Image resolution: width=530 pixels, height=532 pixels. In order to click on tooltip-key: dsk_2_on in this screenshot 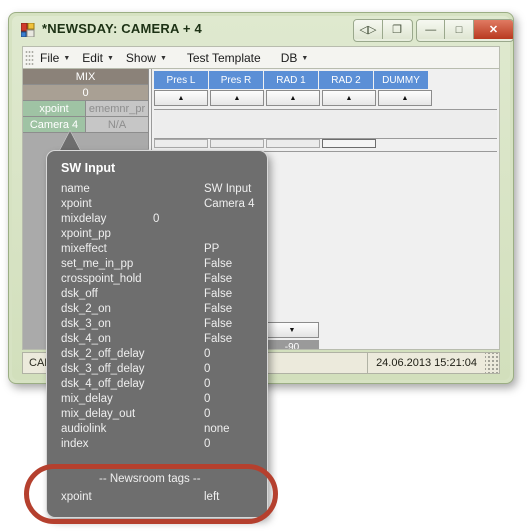, I will do `click(86, 309)`.